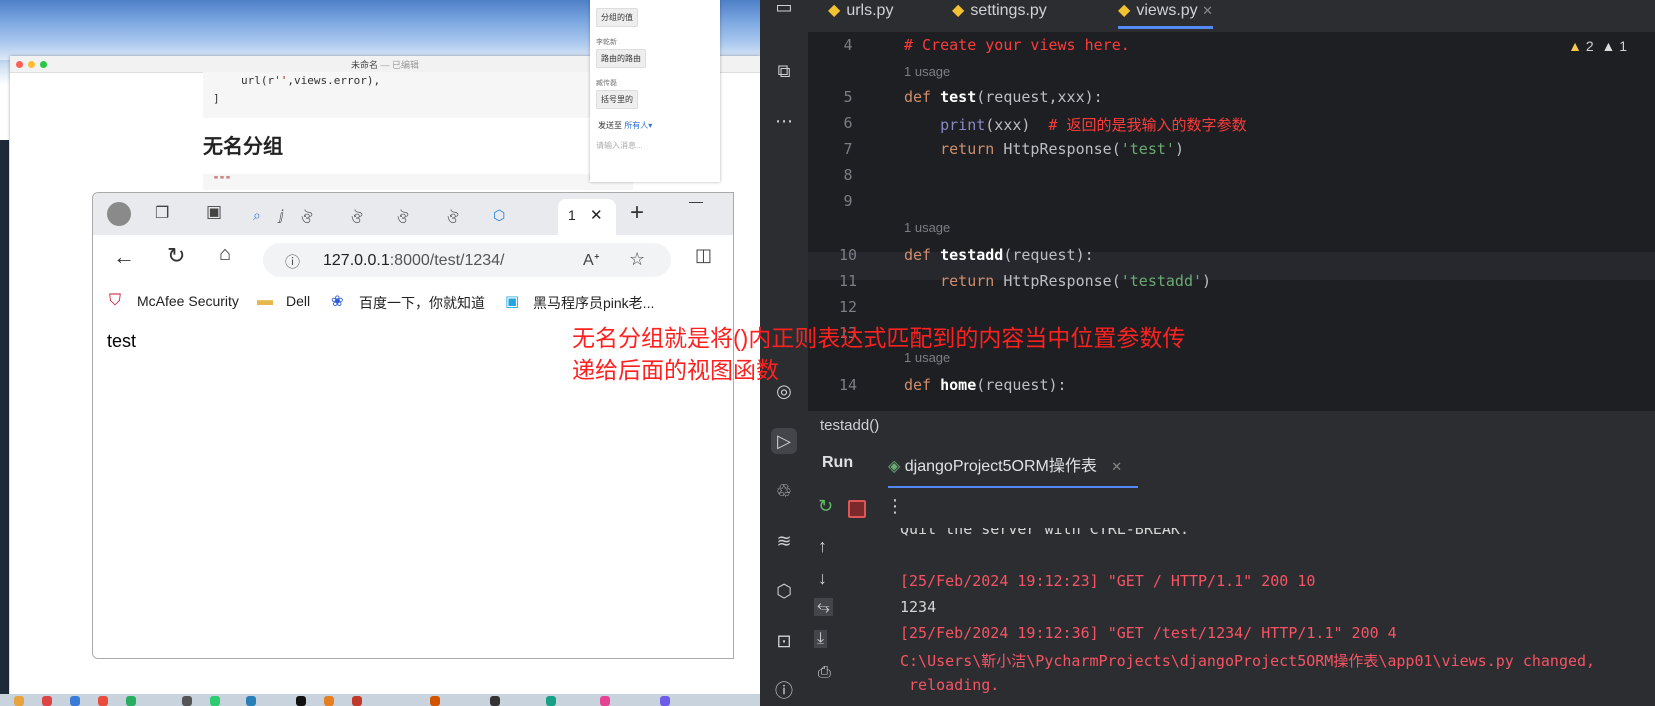  Describe the element at coordinates (784, 121) in the screenshot. I see `more-icon: ⋯` at that location.